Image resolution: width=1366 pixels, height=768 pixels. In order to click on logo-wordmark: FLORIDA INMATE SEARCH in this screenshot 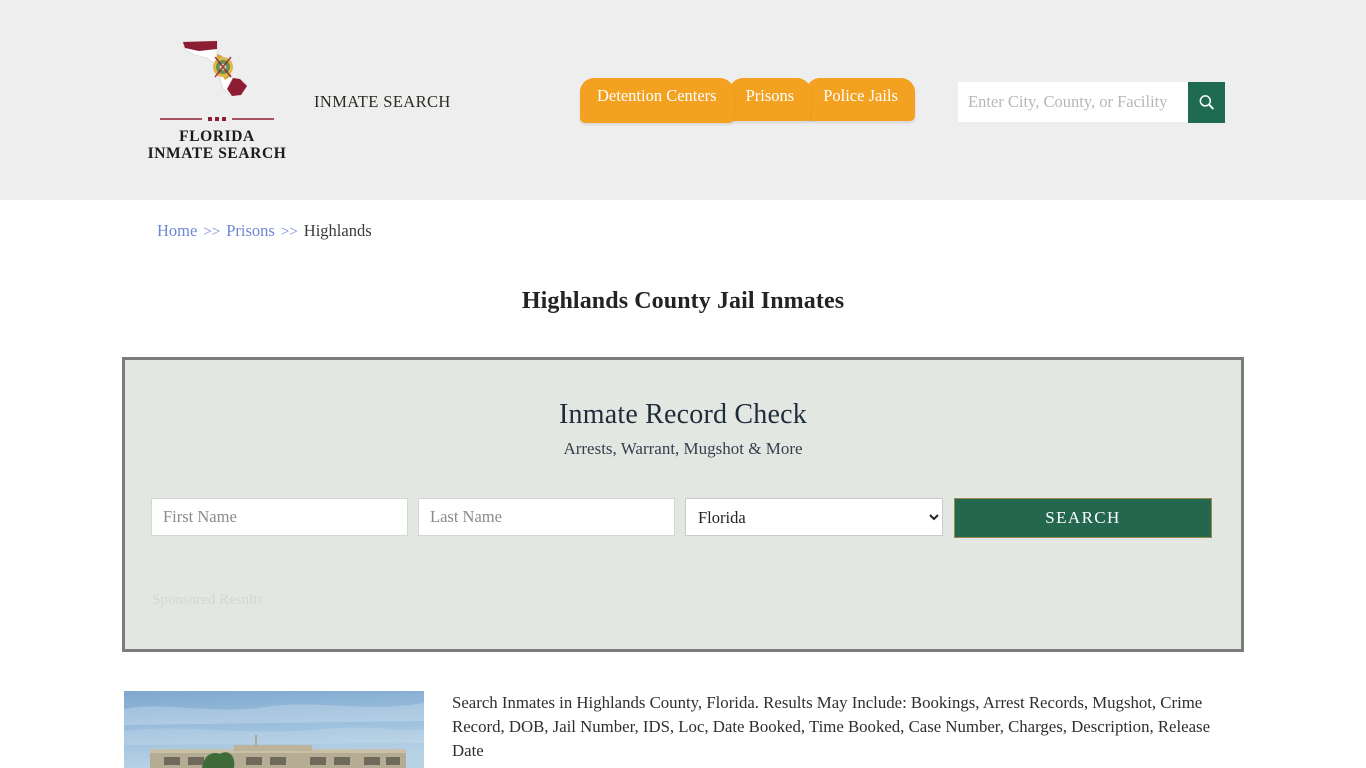, I will do `click(217, 145)`.